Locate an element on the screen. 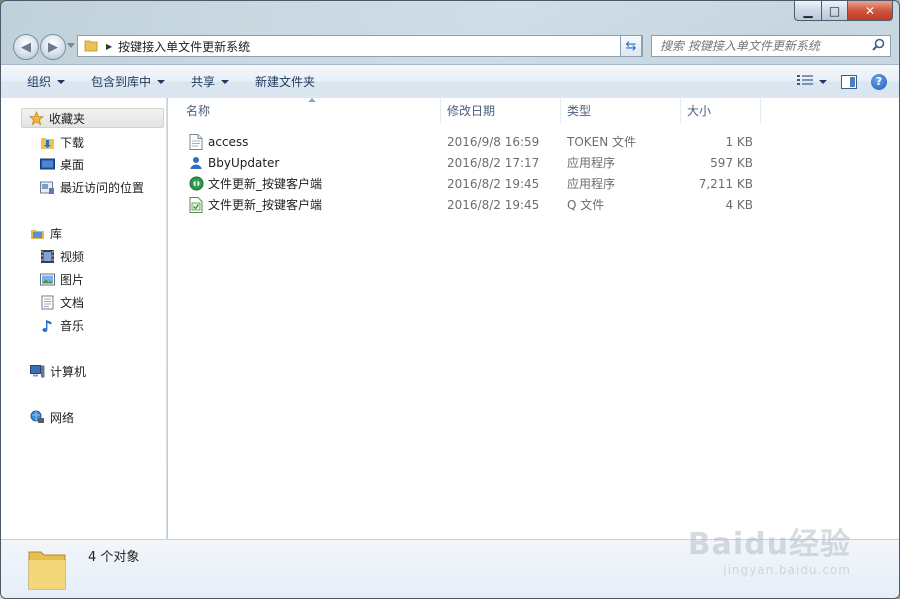 The height and width of the screenshot is (599, 900). sidebar-item-libraries: 库 is located at coordinates (45, 233).